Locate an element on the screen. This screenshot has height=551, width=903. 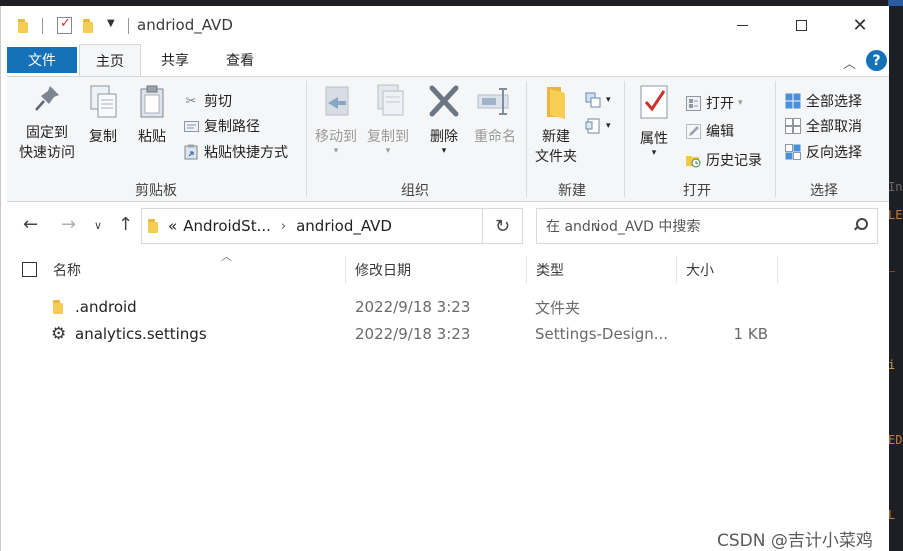
properties-label: 属性 is located at coordinates (654, 139).